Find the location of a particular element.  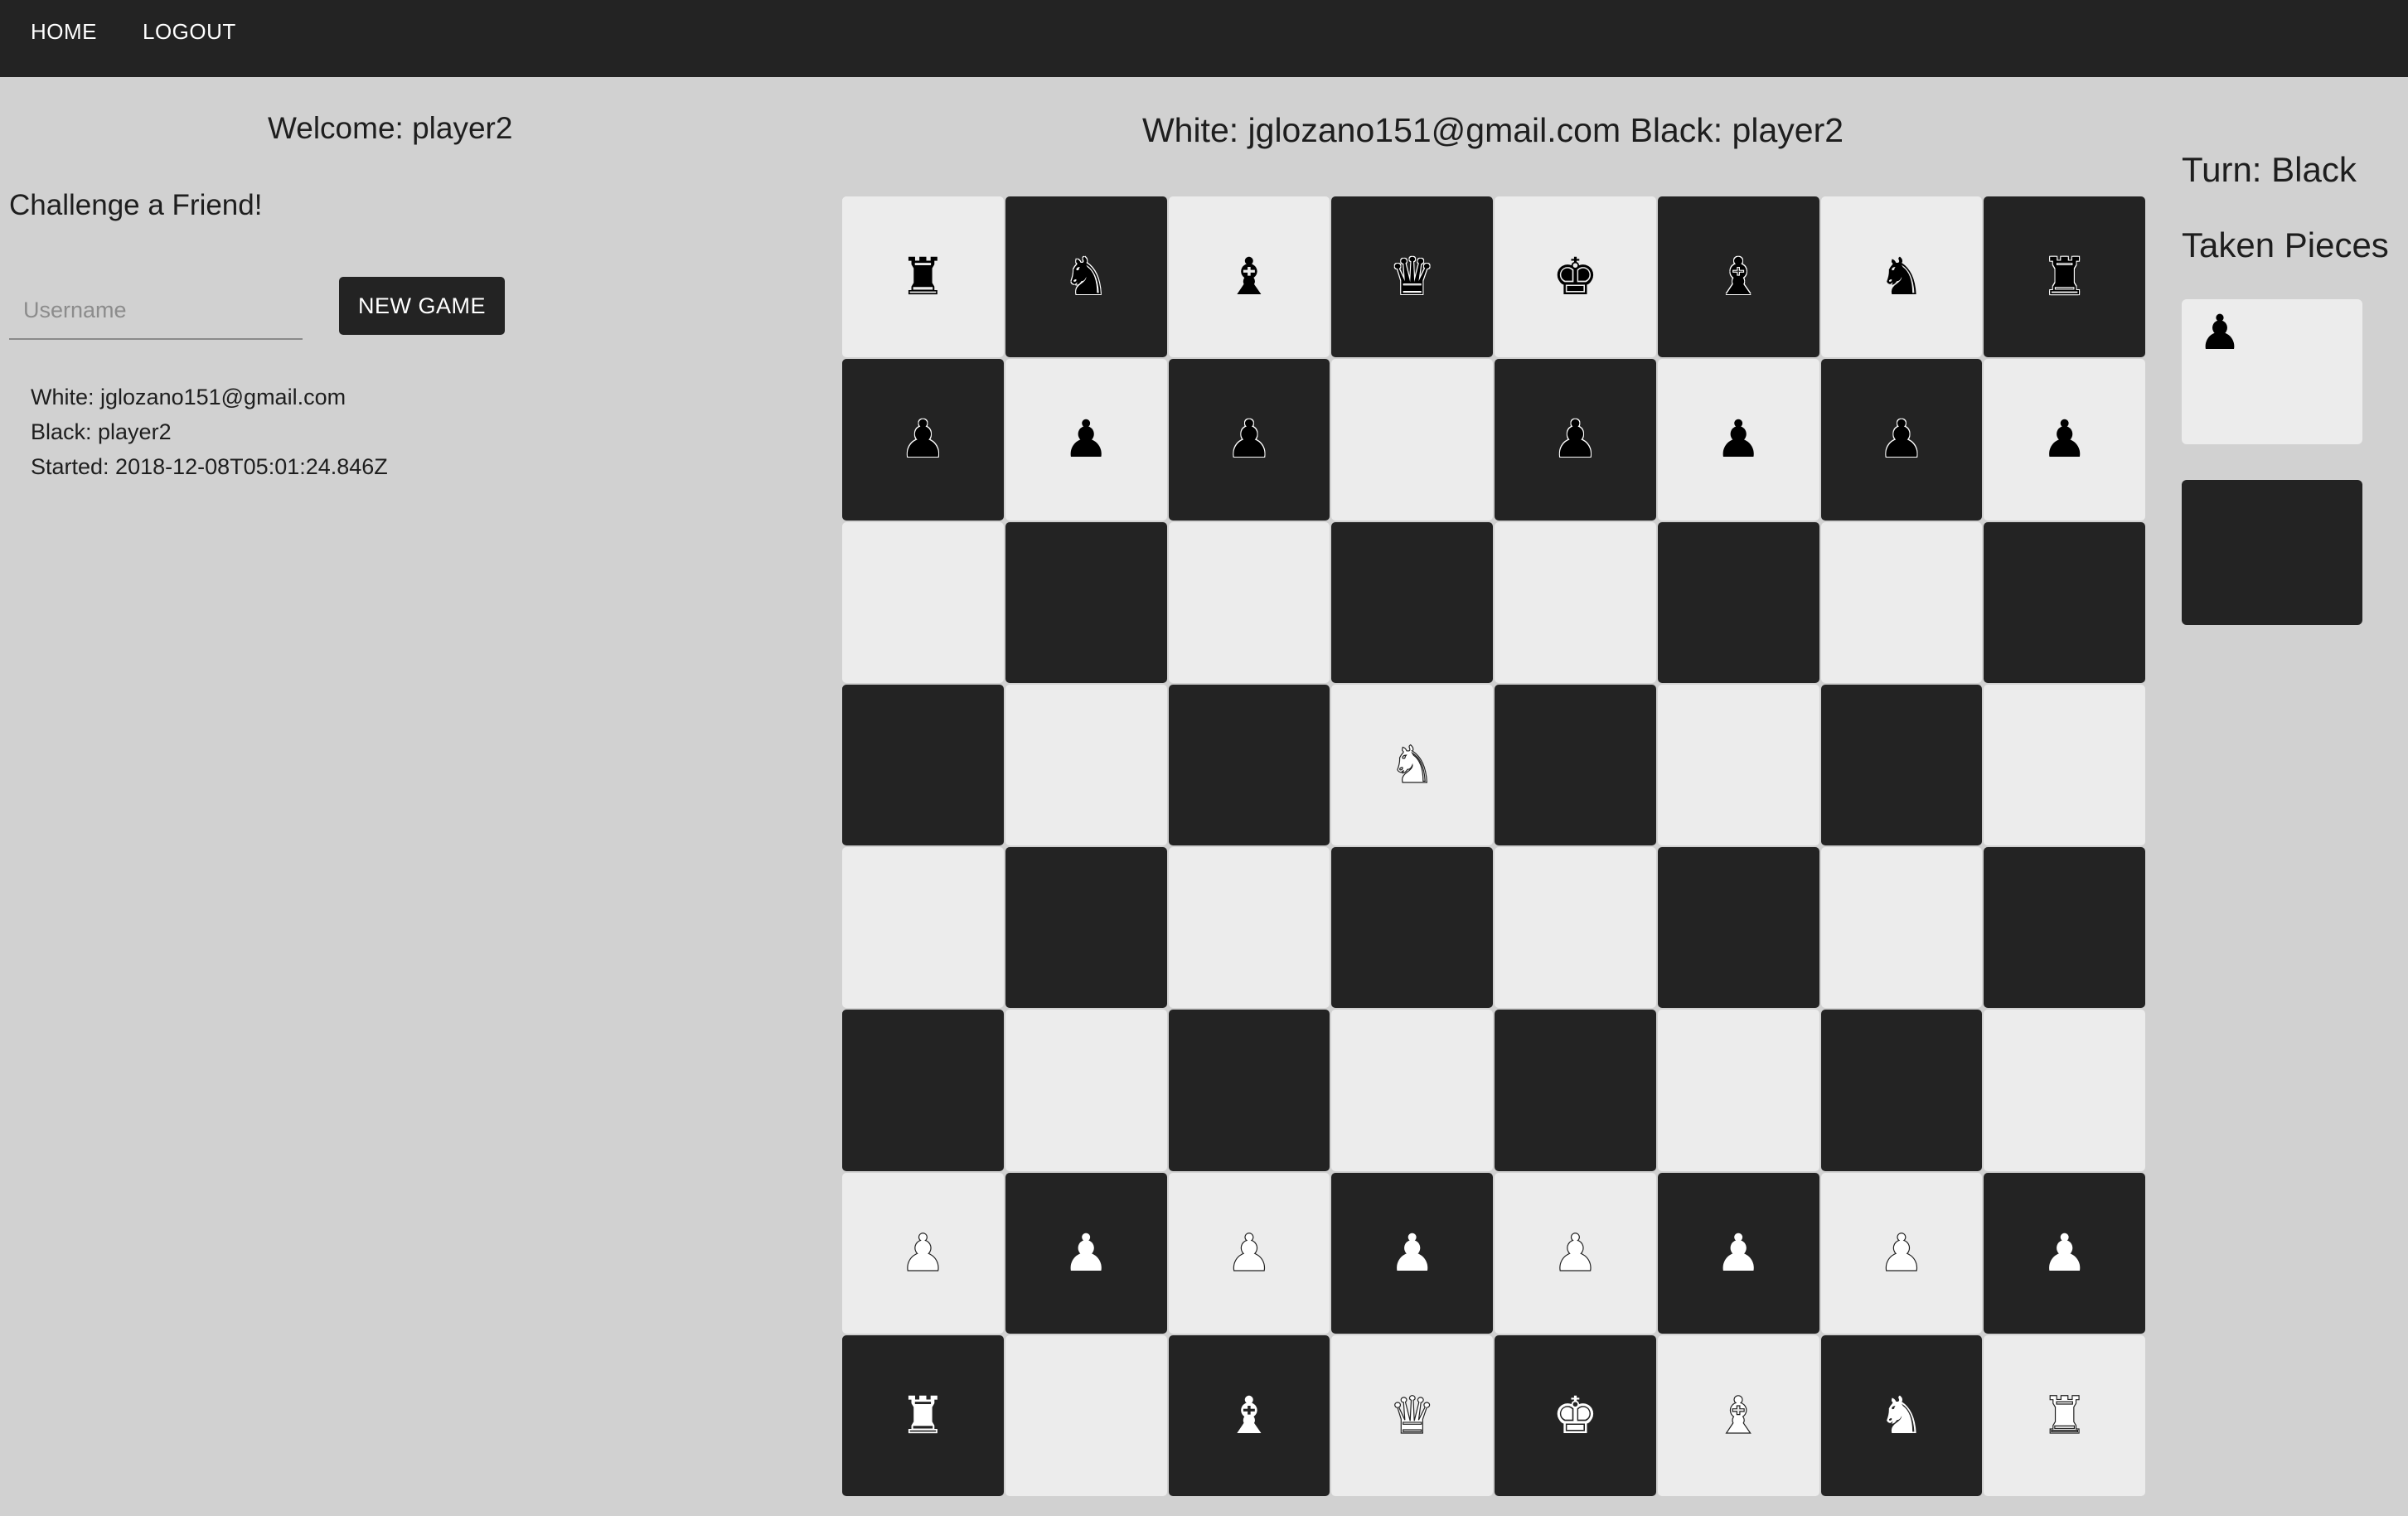

square-g7: ♟ is located at coordinates (1901, 440).